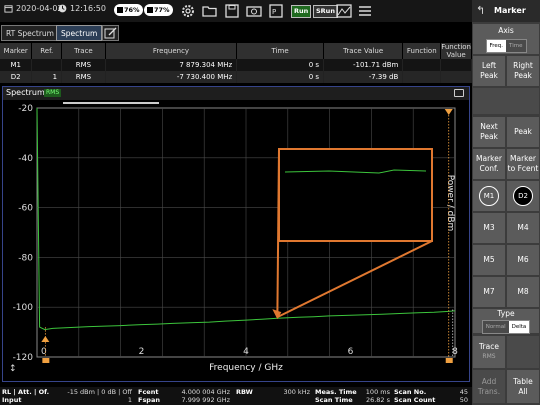  I want to click on zoom-box, so click(355, 195).